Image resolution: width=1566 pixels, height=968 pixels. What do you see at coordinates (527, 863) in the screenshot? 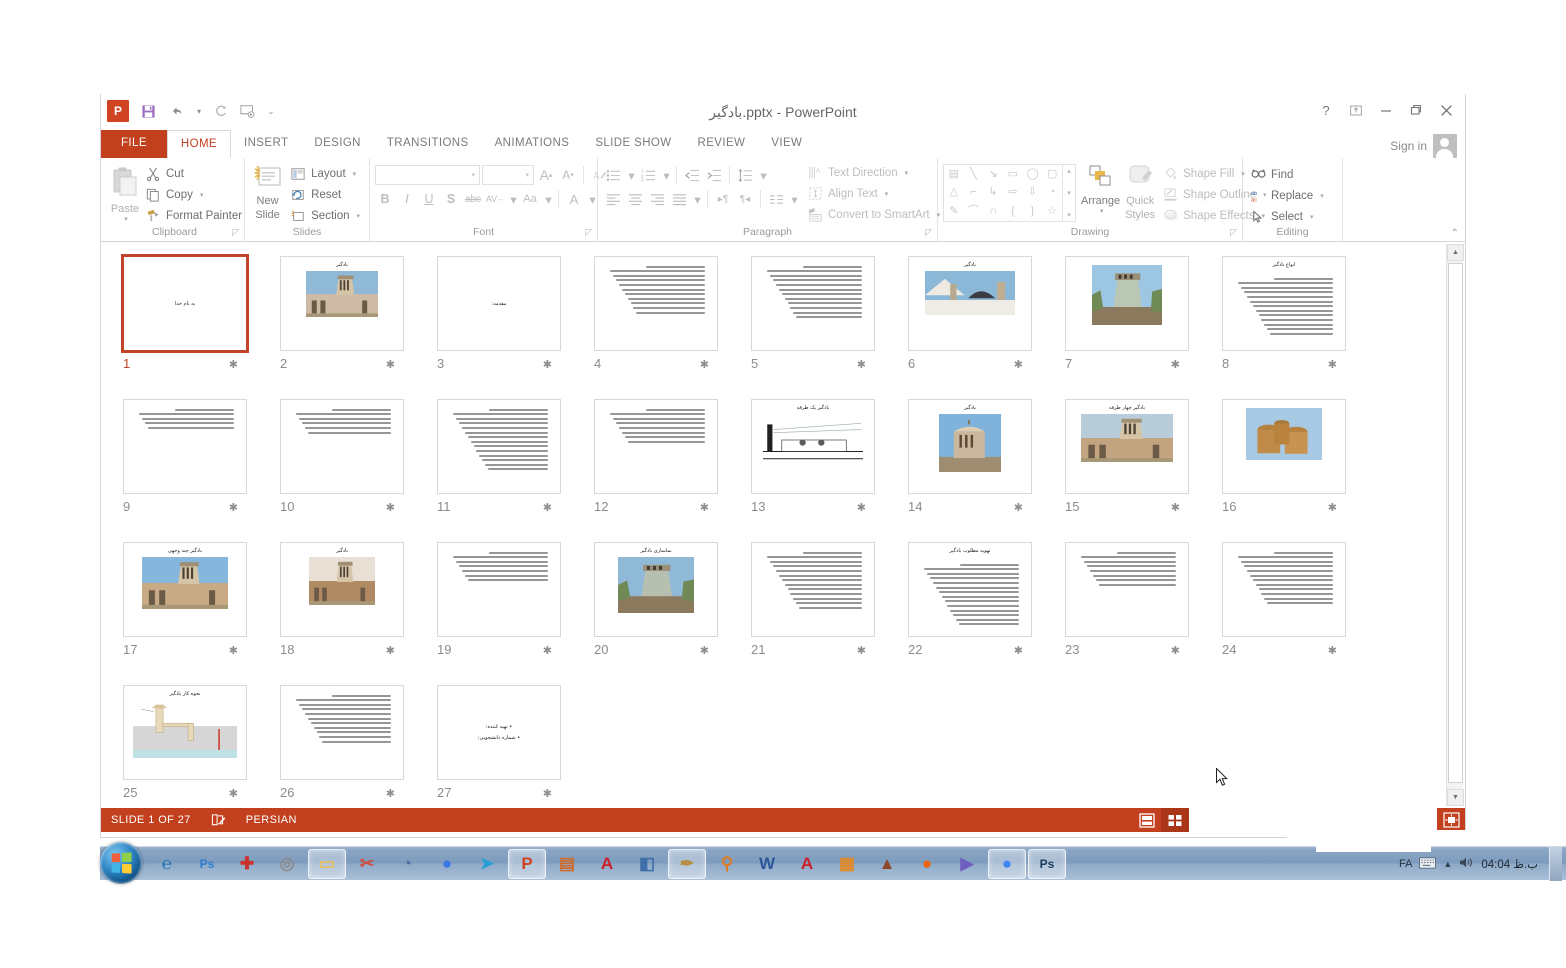
I see `taskbar-item-powerpoint: P` at bounding box center [527, 863].